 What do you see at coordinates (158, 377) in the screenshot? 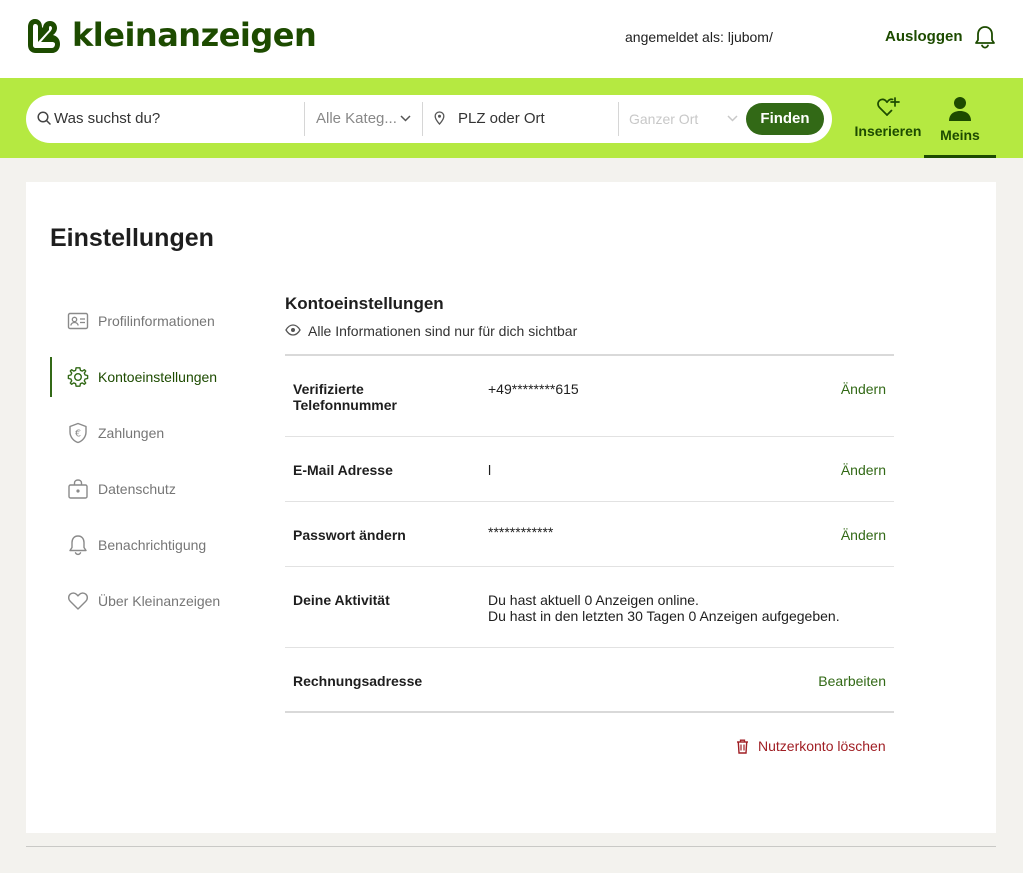
I see `sidebar-item-label: Kontoeinstellungen` at bounding box center [158, 377].